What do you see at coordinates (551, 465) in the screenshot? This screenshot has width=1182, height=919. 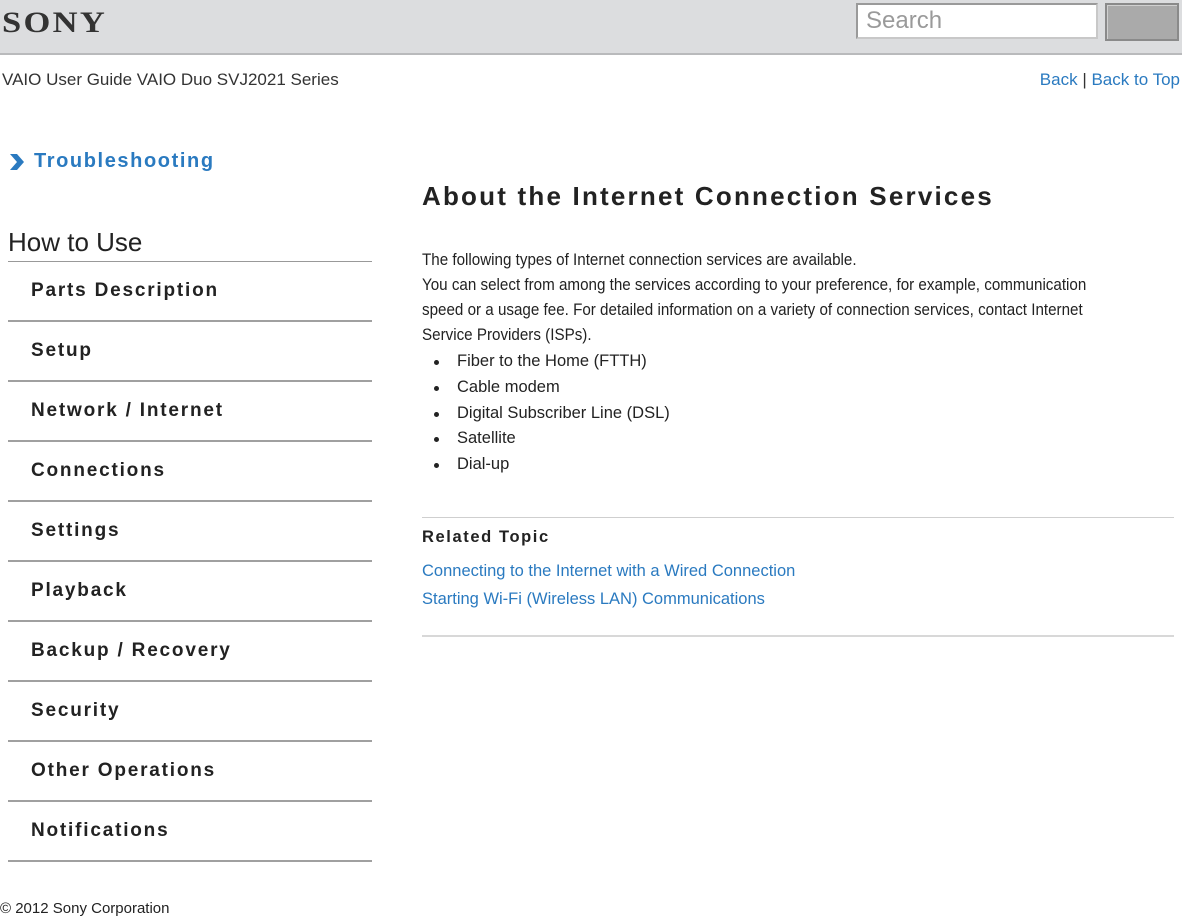 I see `list-item: Dial-up` at bounding box center [551, 465].